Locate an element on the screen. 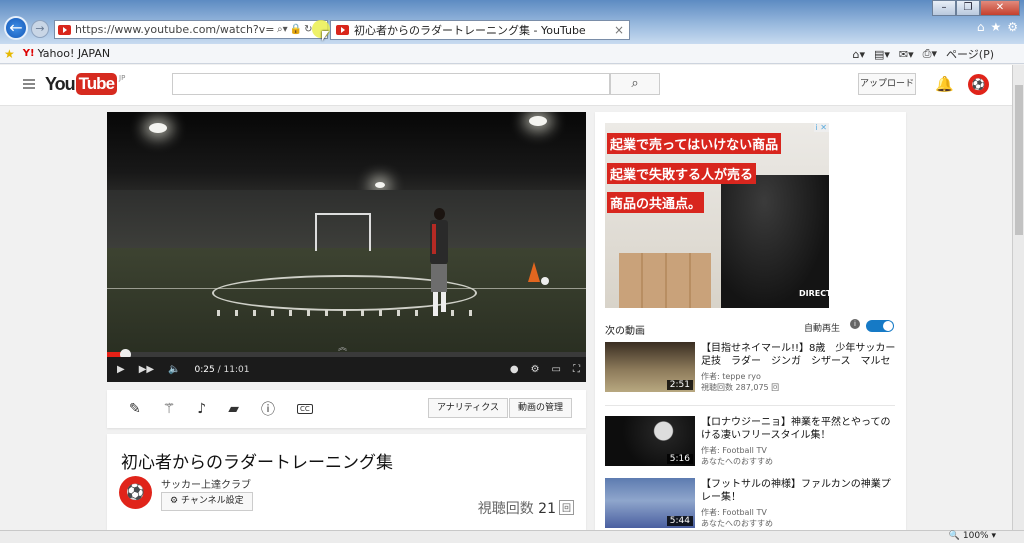 The width and height of the screenshot is (1024, 543). youtube-logo: You Tube JP is located at coordinates (85, 84).